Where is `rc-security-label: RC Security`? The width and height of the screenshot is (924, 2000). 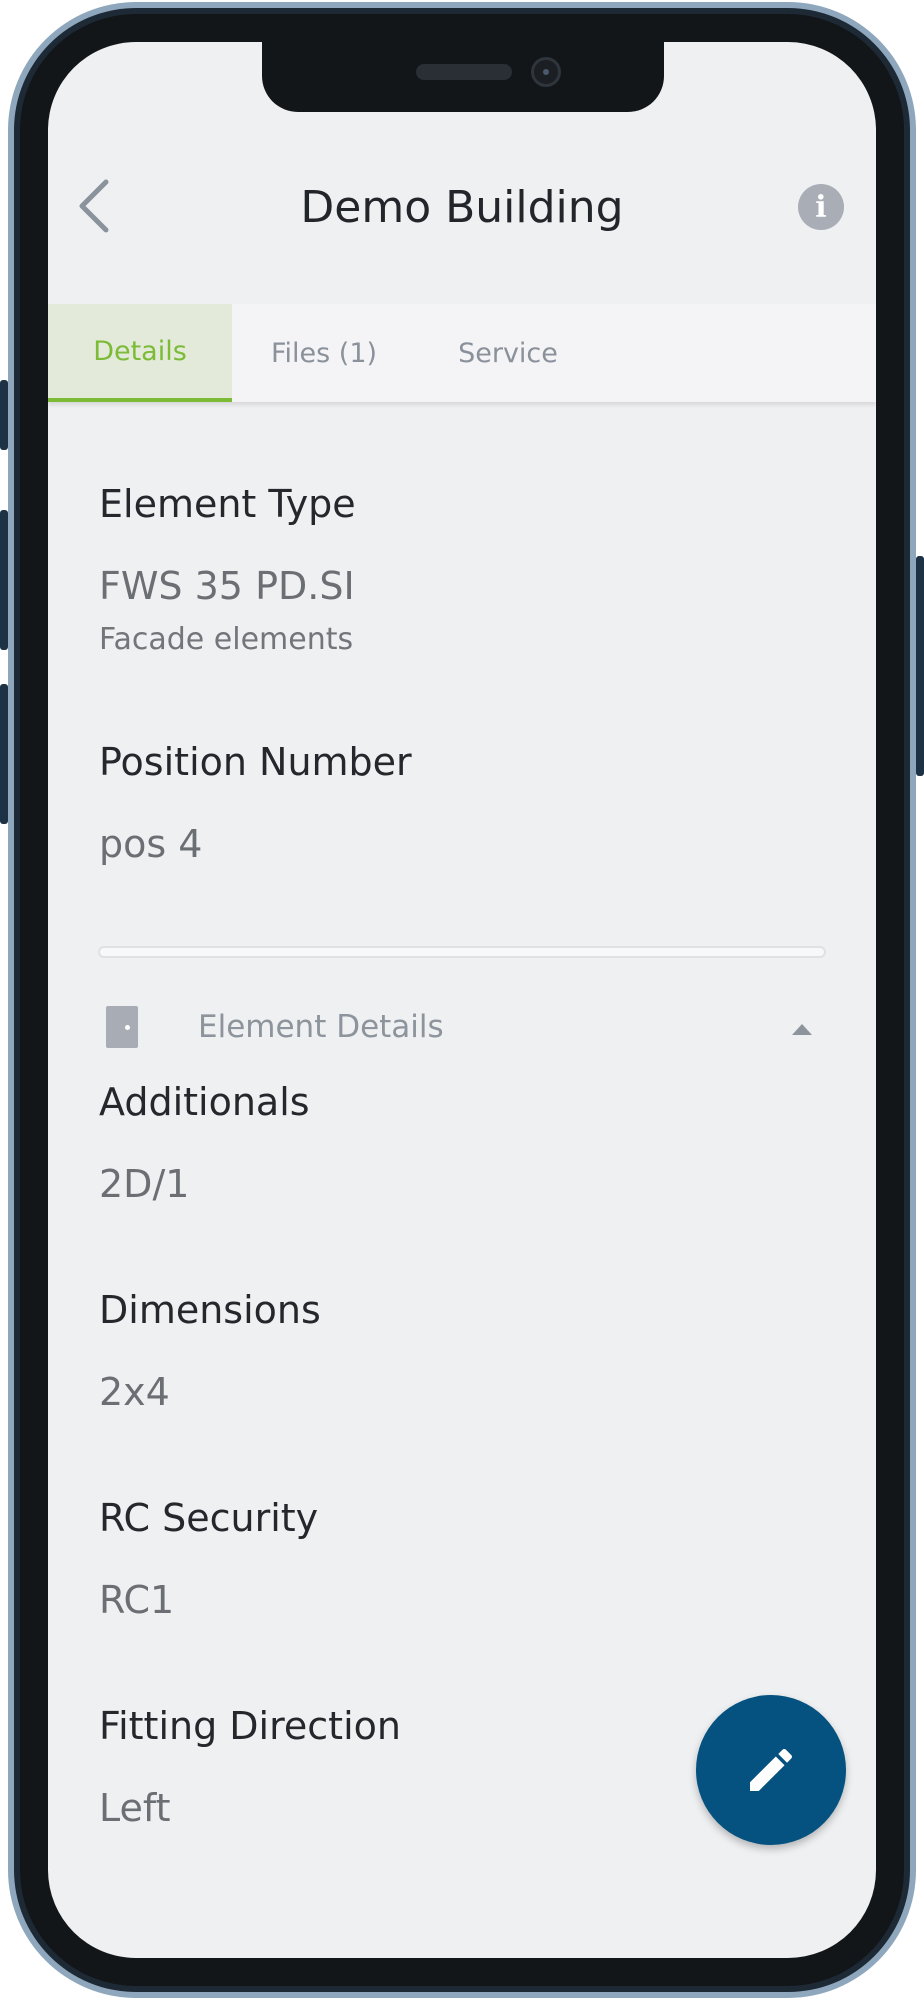
rc-security-label: RC Security is located at coordinates (209, 1518).